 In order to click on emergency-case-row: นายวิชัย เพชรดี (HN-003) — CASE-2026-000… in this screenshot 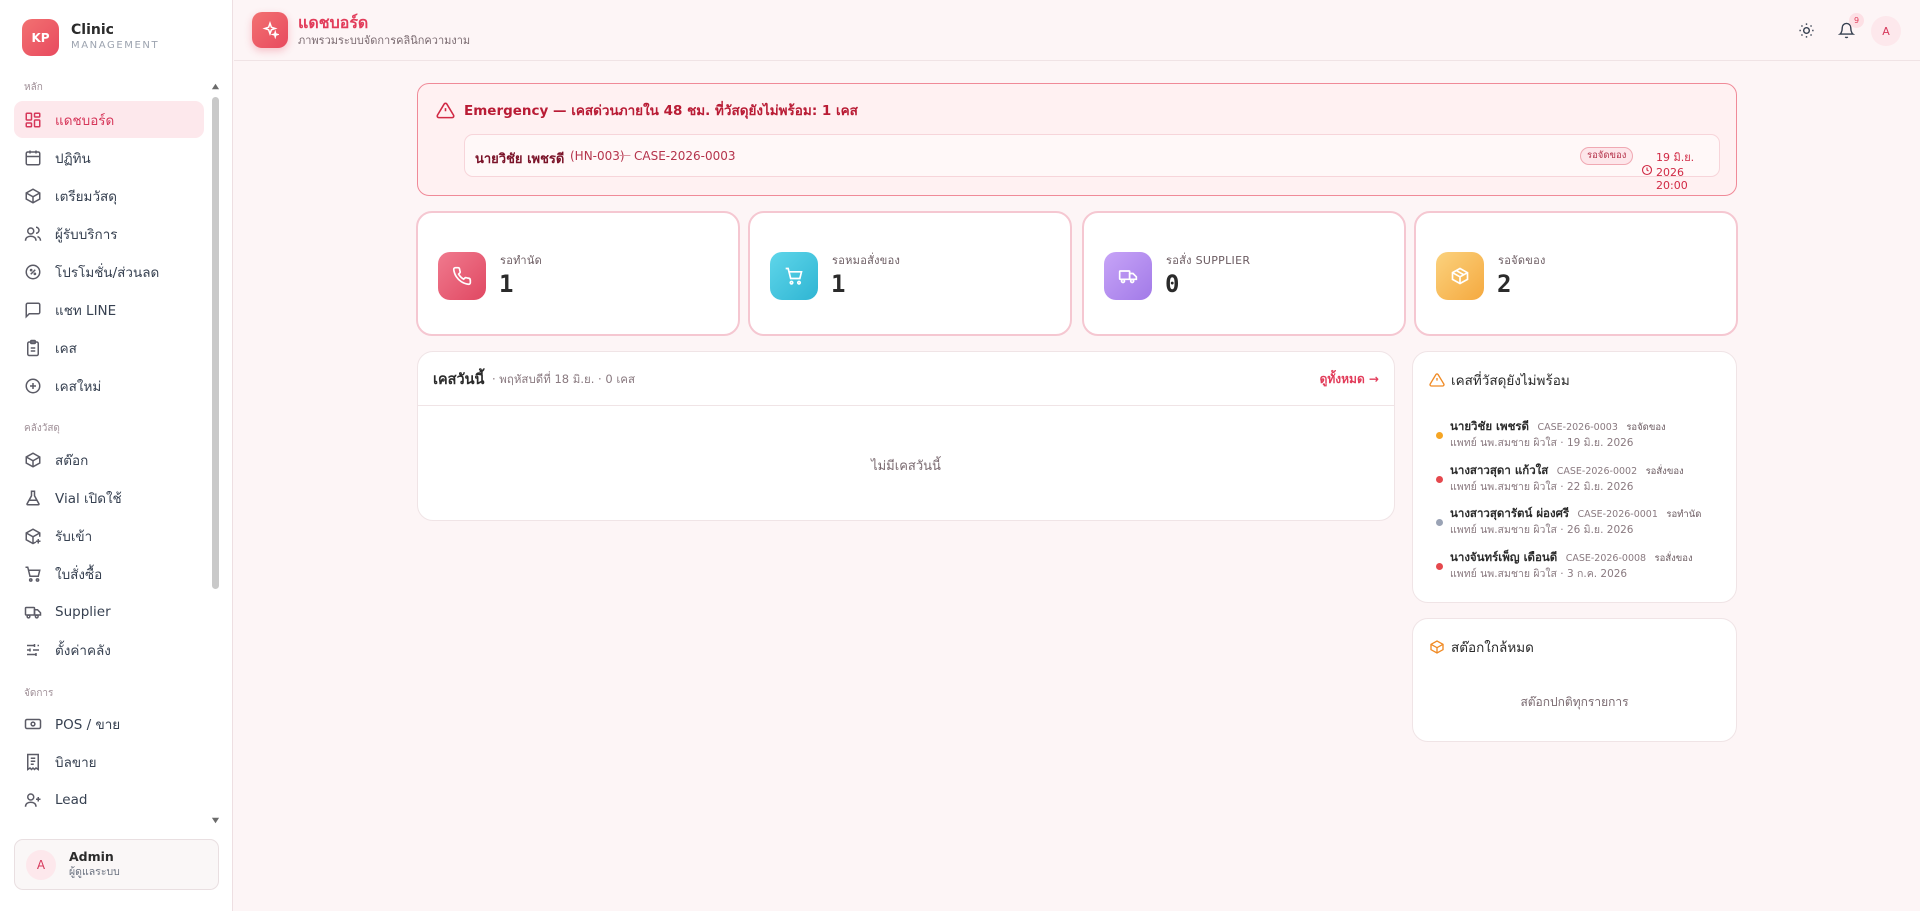, I will do `click(1092, 163)`.